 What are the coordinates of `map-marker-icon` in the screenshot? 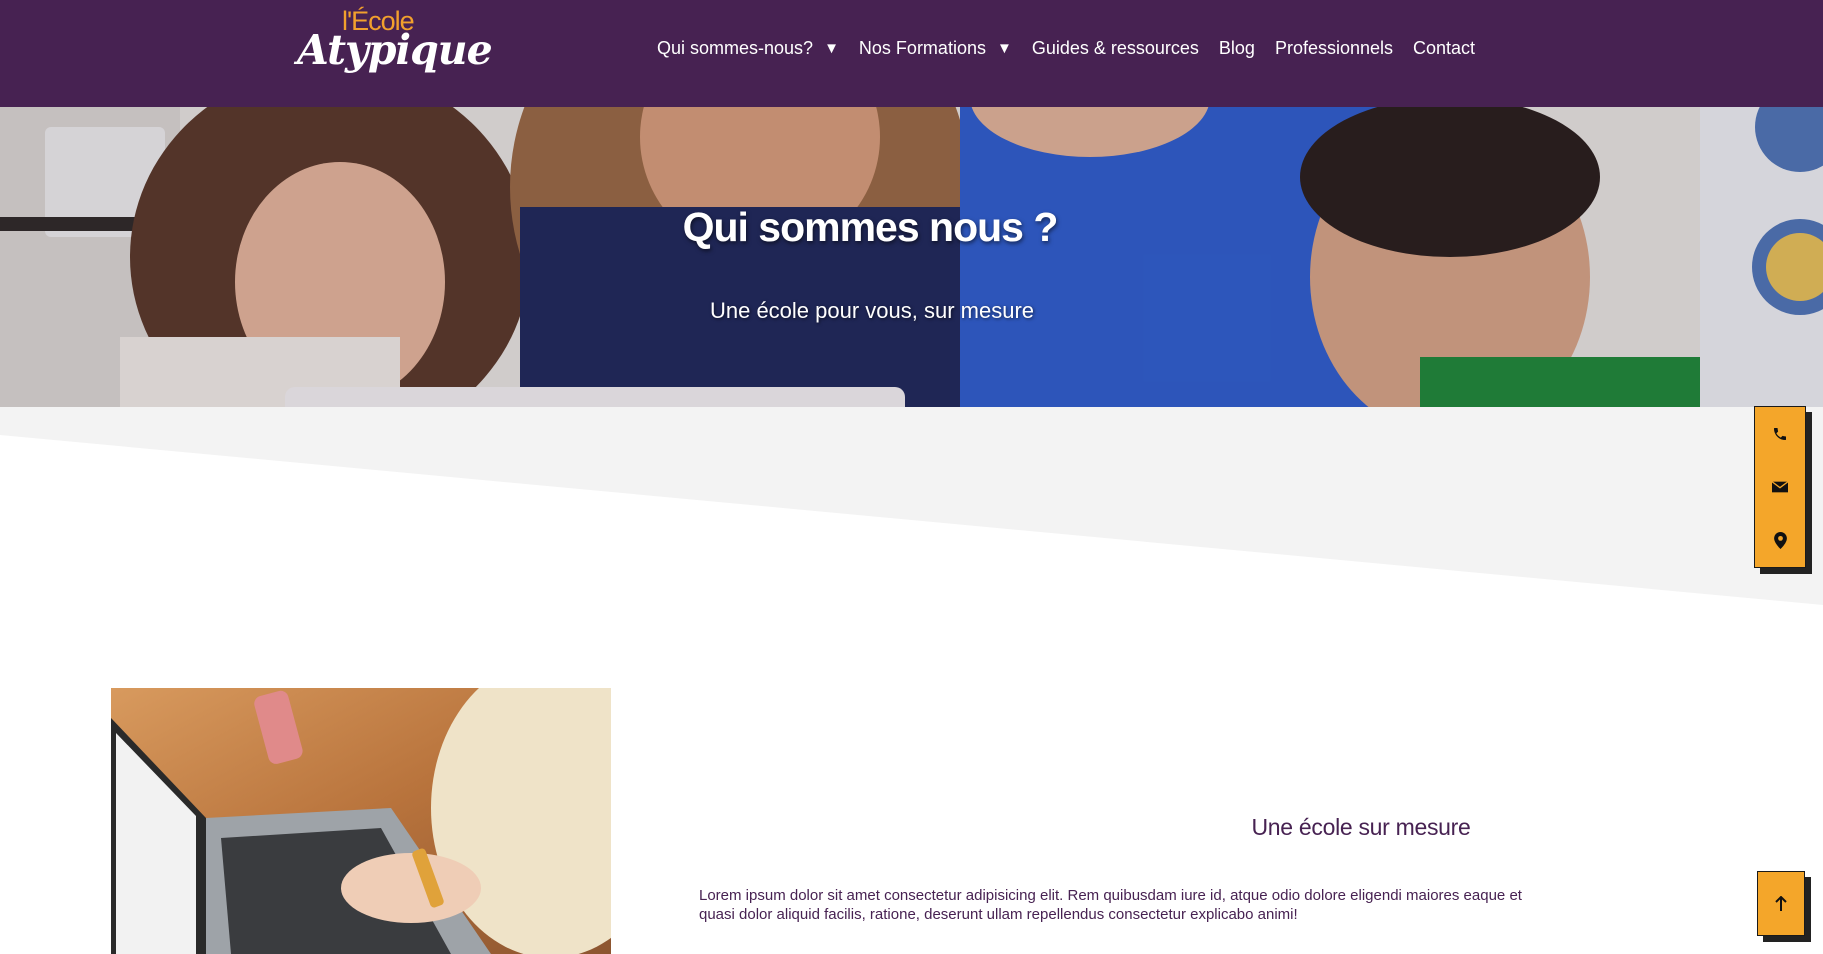 It's located at (1780, 540).